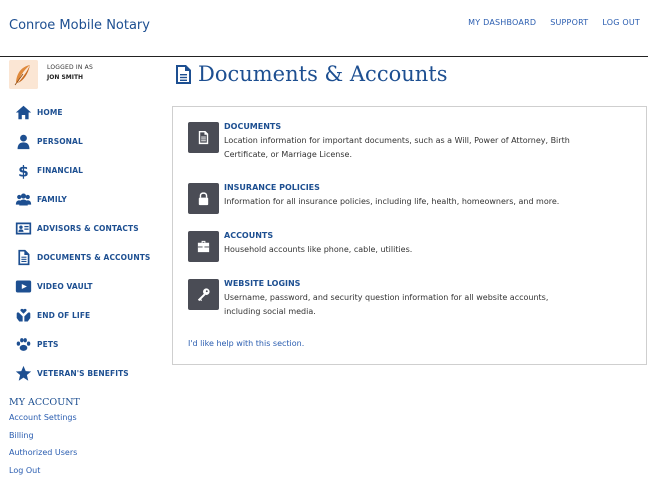 This screenshot has height=488, width=648. What do you see at coordinates (50, 112) in the screenshot?
I see `sidebar-item-label: HOME` at bounding box center [50, 112].